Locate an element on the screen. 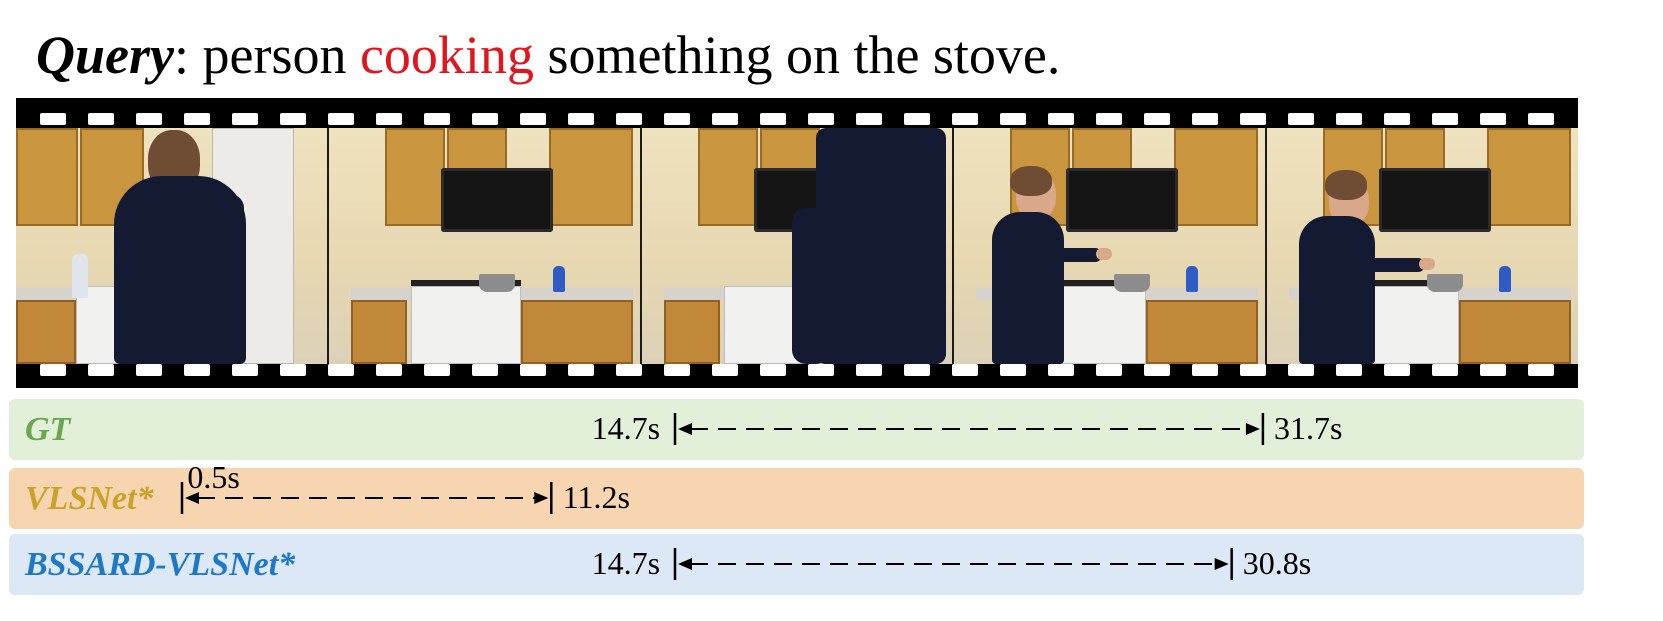  vlsnet-row: VLSNet* 0.5s 11.2s is located at coordinates (796, 495).